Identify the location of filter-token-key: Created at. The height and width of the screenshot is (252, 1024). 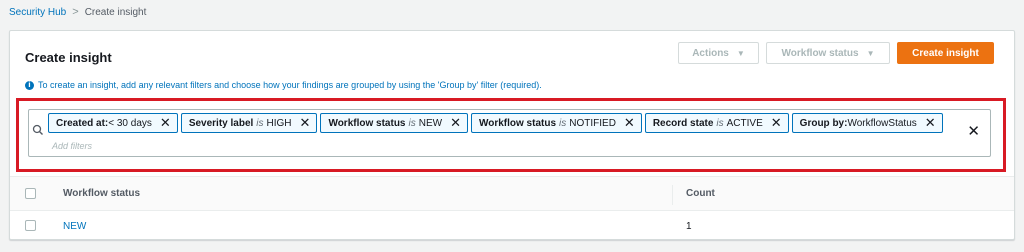
(80, 123).